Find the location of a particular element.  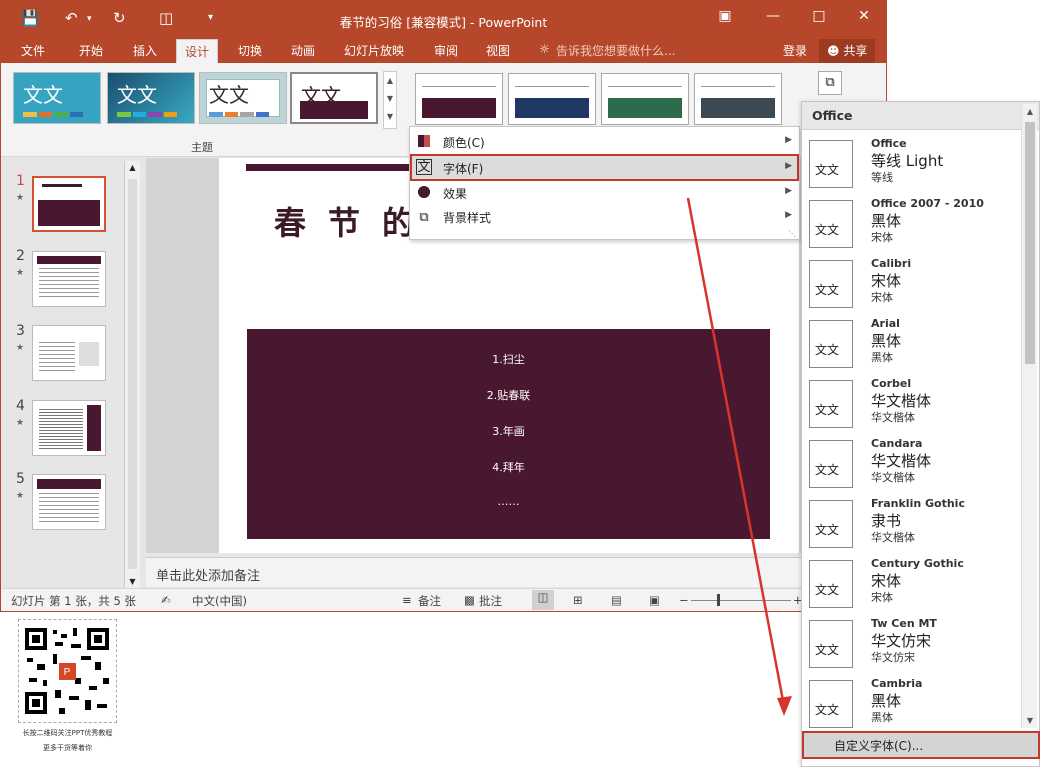

tab-transitions: 切换 is located at coordinates (250, 50).